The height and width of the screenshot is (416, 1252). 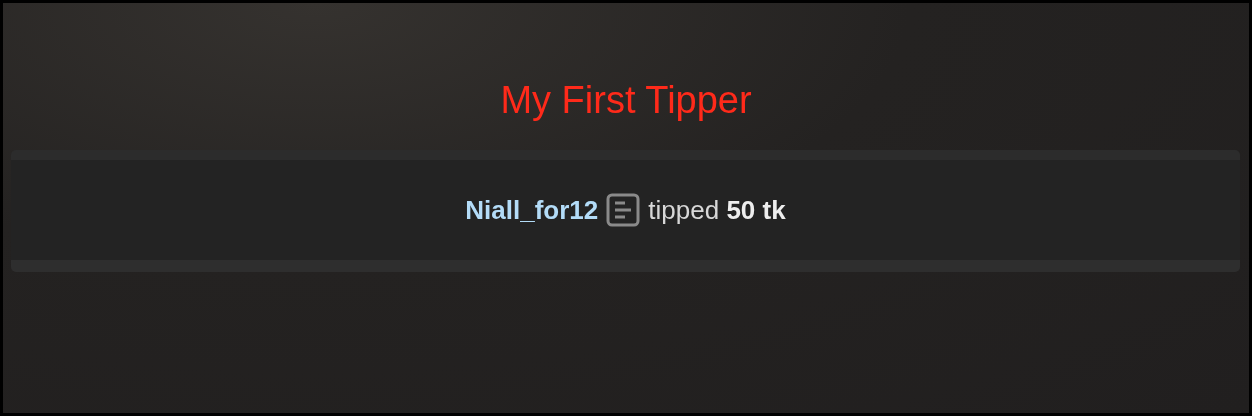 What do you see at coordinates (626, 100) in the screenshot?
I see `page-title: My First Tipper` at bounding box center [626, 100].